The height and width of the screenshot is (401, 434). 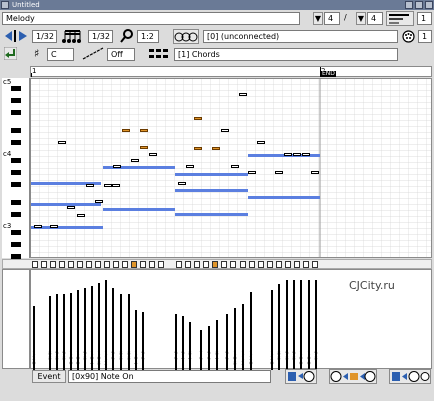 What do you see at coordinates (424, 18) in the screenshot?
I see `track-count: 1` at bounding box center [424, 18].